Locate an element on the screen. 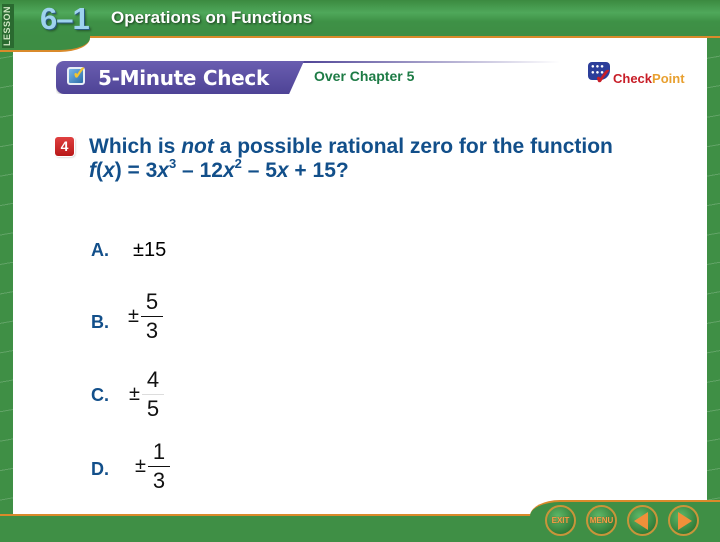  choice-c-value: ± 4 5 is located at coordinates (146, 394).